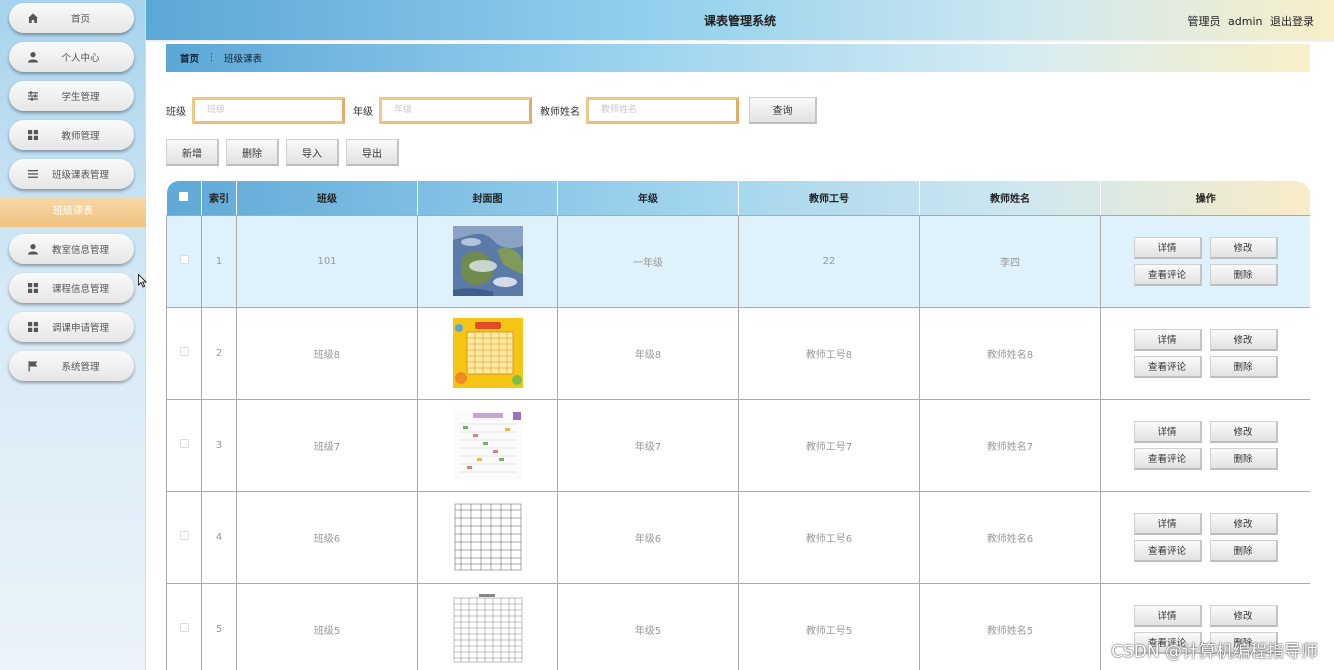 The height and width of the screenshot is (670, 1334). Describe the element at coordinates (327, 537) in the screenshot. I see `row-class: 班级6` at that location.